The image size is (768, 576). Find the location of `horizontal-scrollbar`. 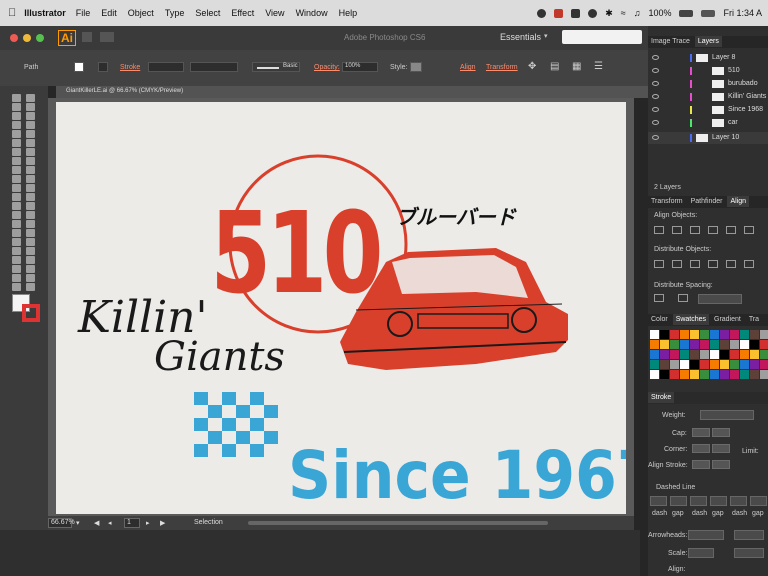

horizontal-scrollbar is located at coordinates (398, 523).